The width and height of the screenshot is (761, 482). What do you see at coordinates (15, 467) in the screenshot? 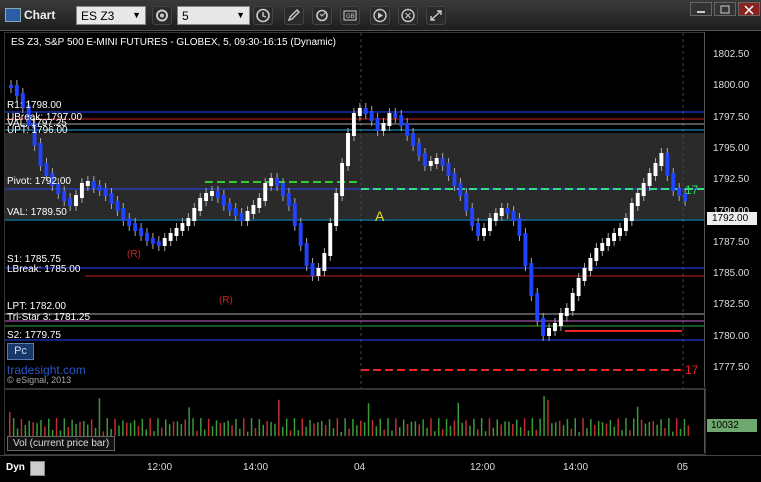
I see `dyn-label: Dyn` at bounding box center [15, 467].